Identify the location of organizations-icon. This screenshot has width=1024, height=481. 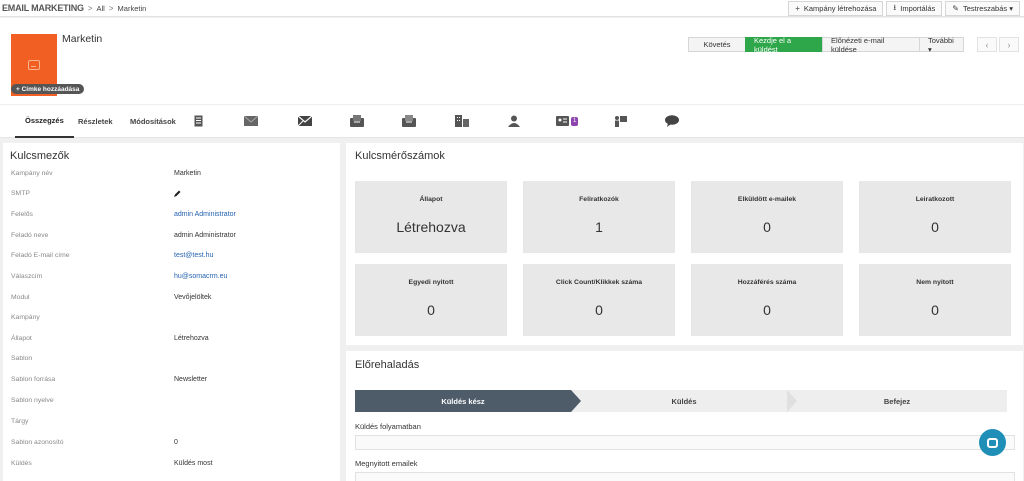
(462, 121).